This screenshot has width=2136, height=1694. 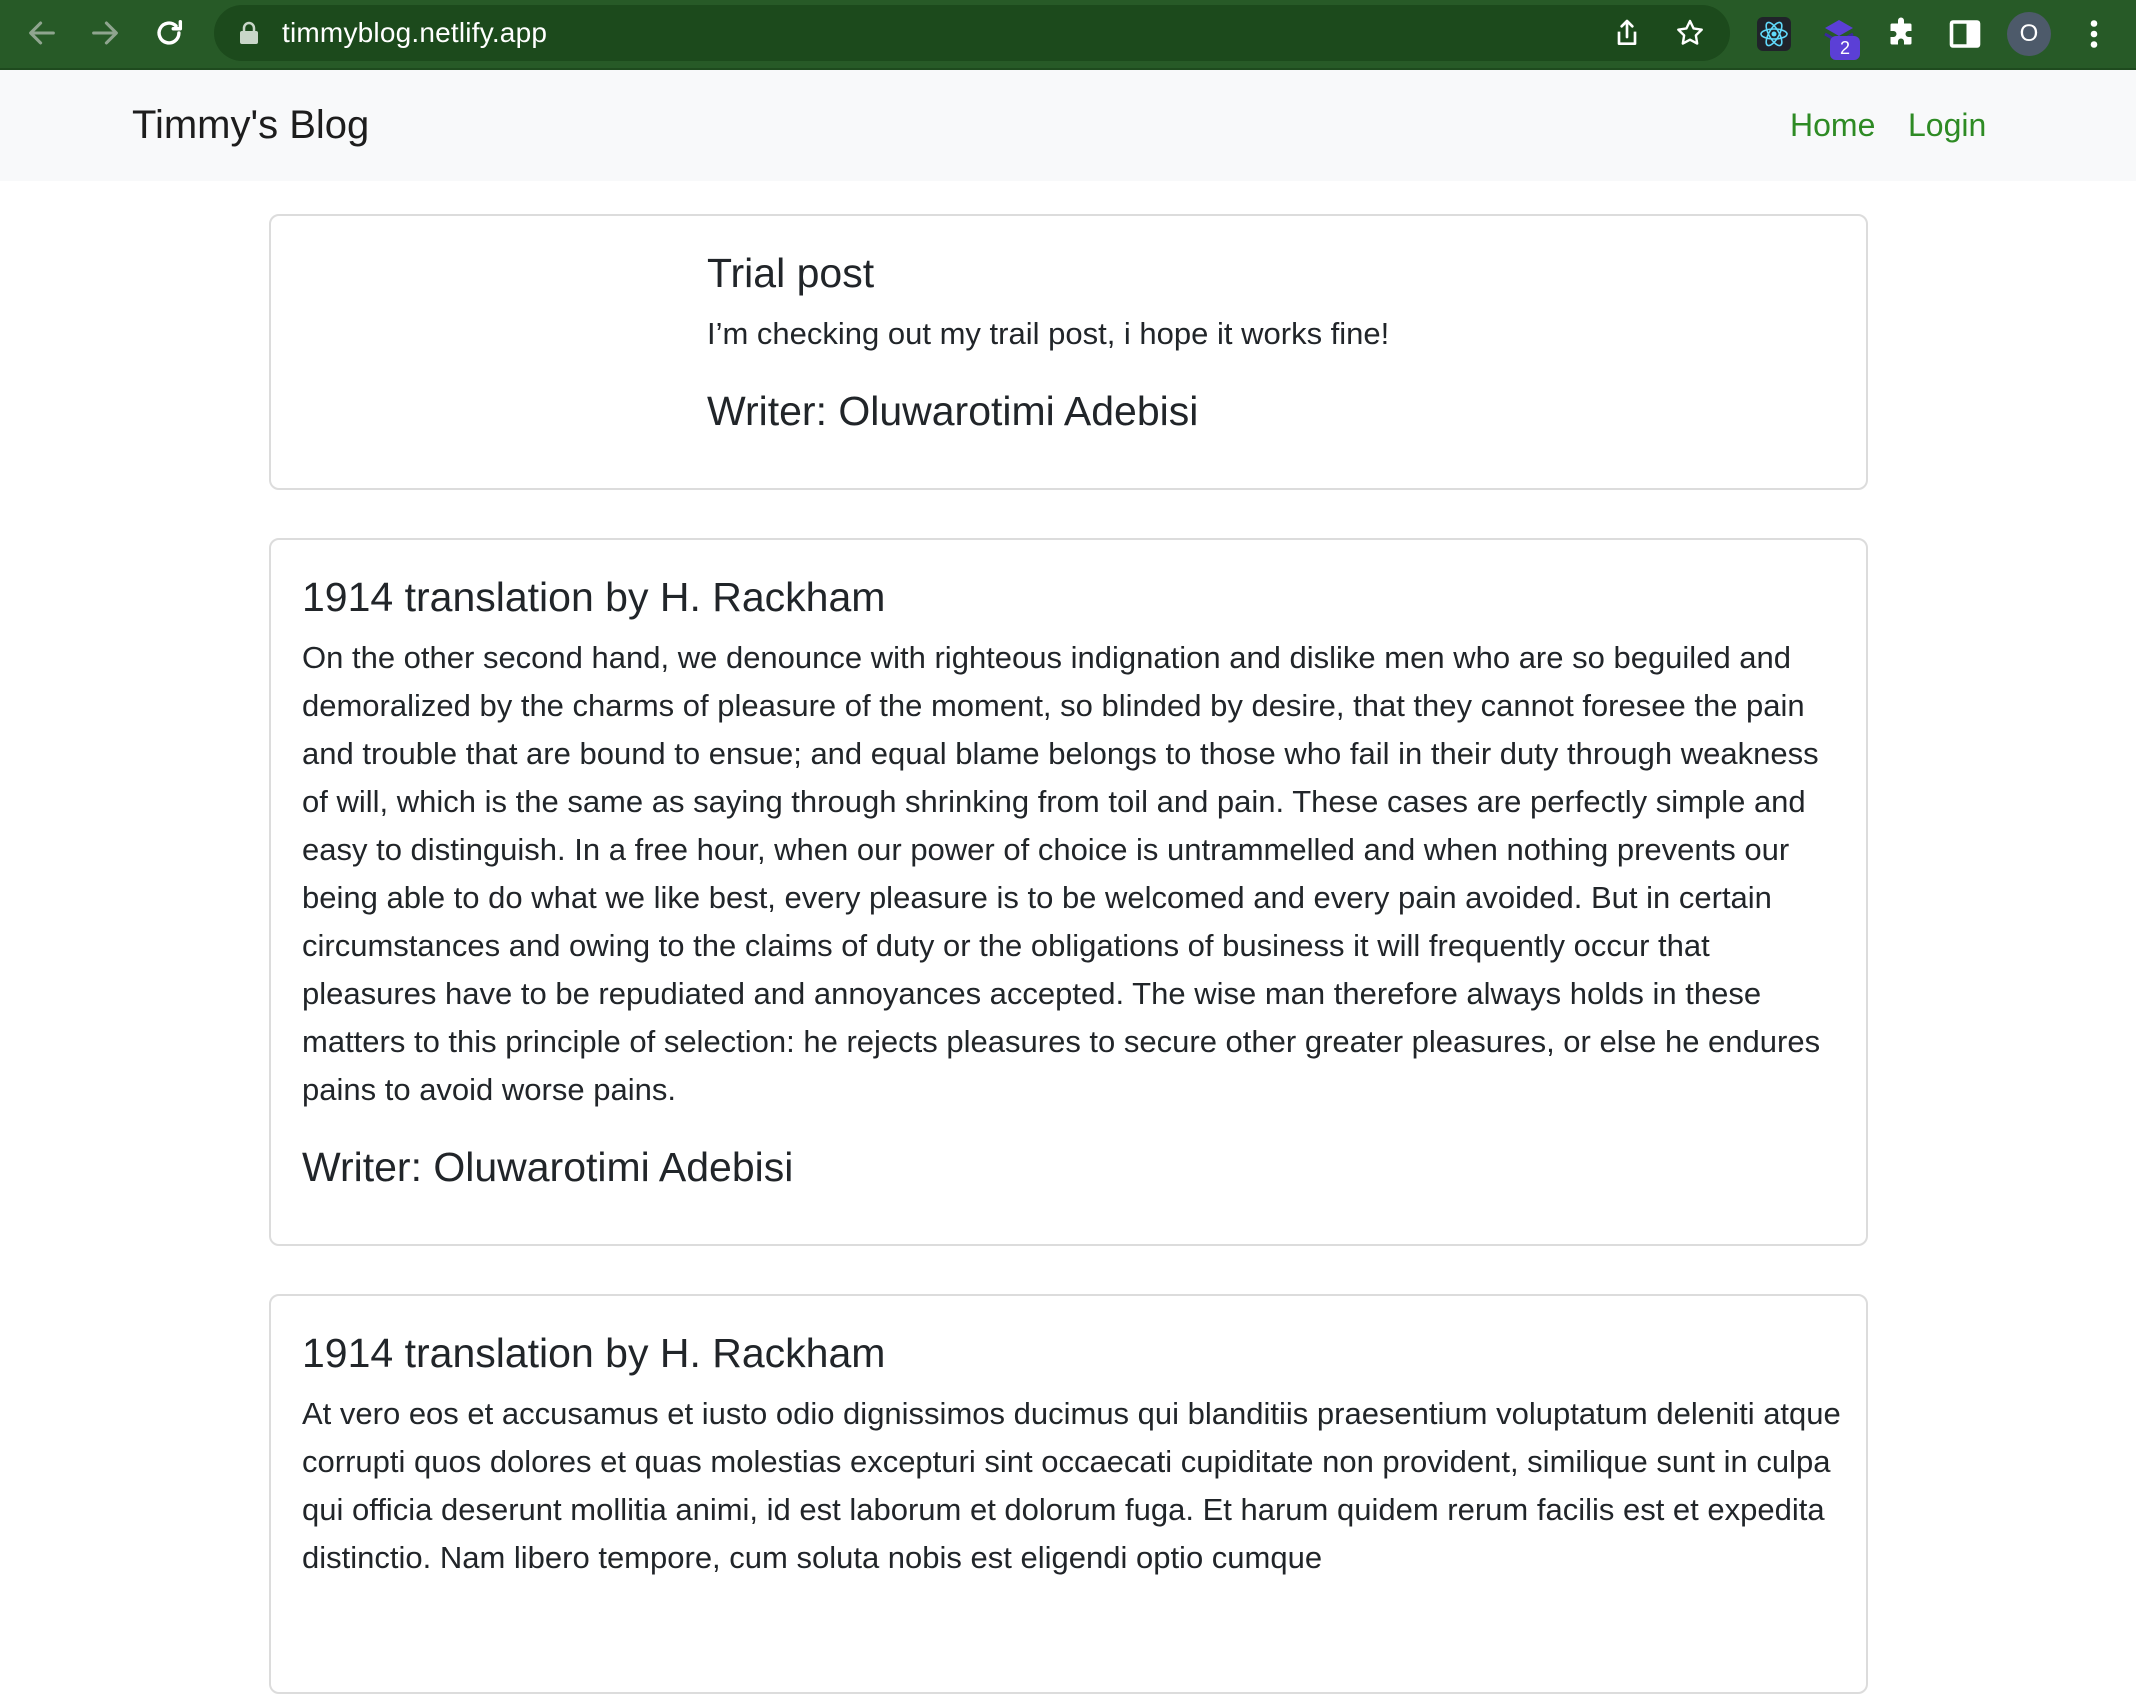 What do you see at coordinates (1068, 125) in the screenshot?
I see `site-navbar: Timmy's Blog Home Login` at bounding box center [1068, 125].